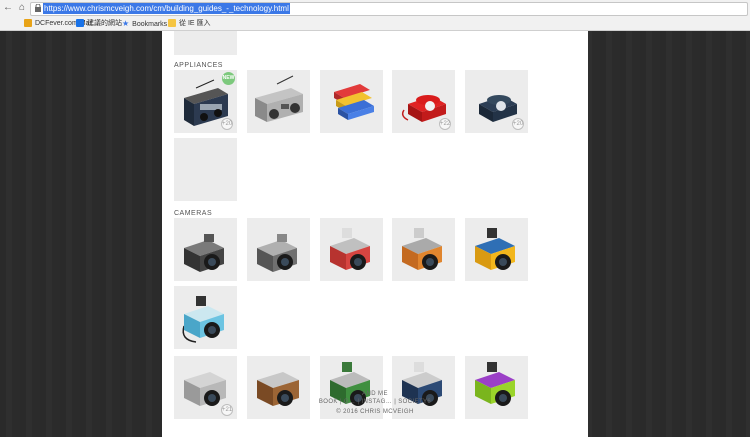 This screenshot has width=750, height=437. I want to click on section-appliances: APPLIANCES, so click(198, 65).